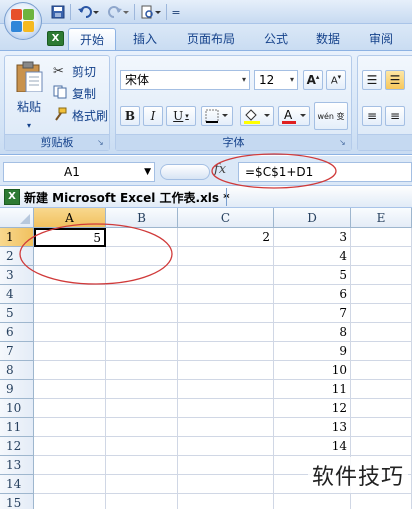 This screenshot has height=509, width=412. Describe the element at coordinates (226, 197) in the screenshot. I see `title-separator` at that location.